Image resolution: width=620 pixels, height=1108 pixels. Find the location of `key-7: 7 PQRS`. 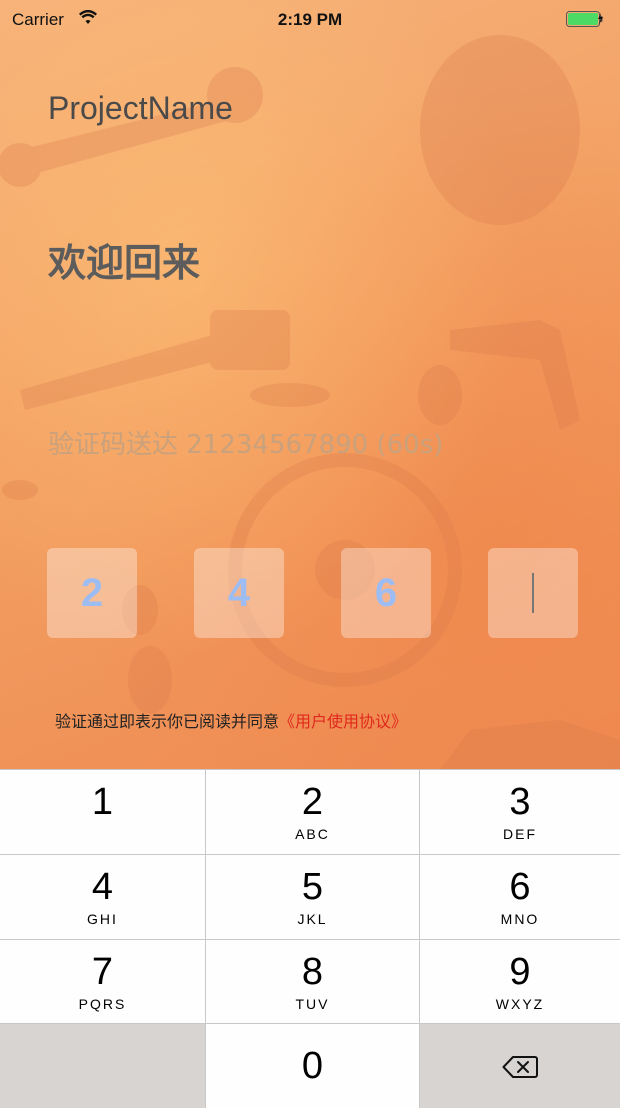

key-7: 7 PQRS is located at coordinates (102, 982).